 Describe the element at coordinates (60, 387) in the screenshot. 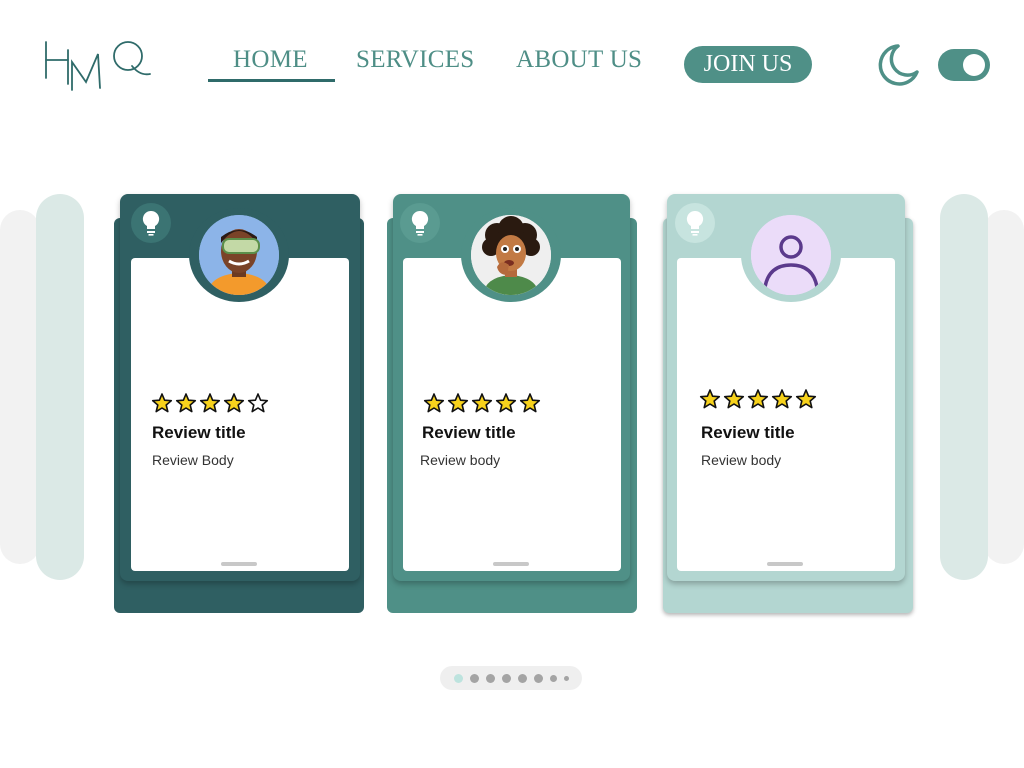

I see `ghost-card-left` at that location.